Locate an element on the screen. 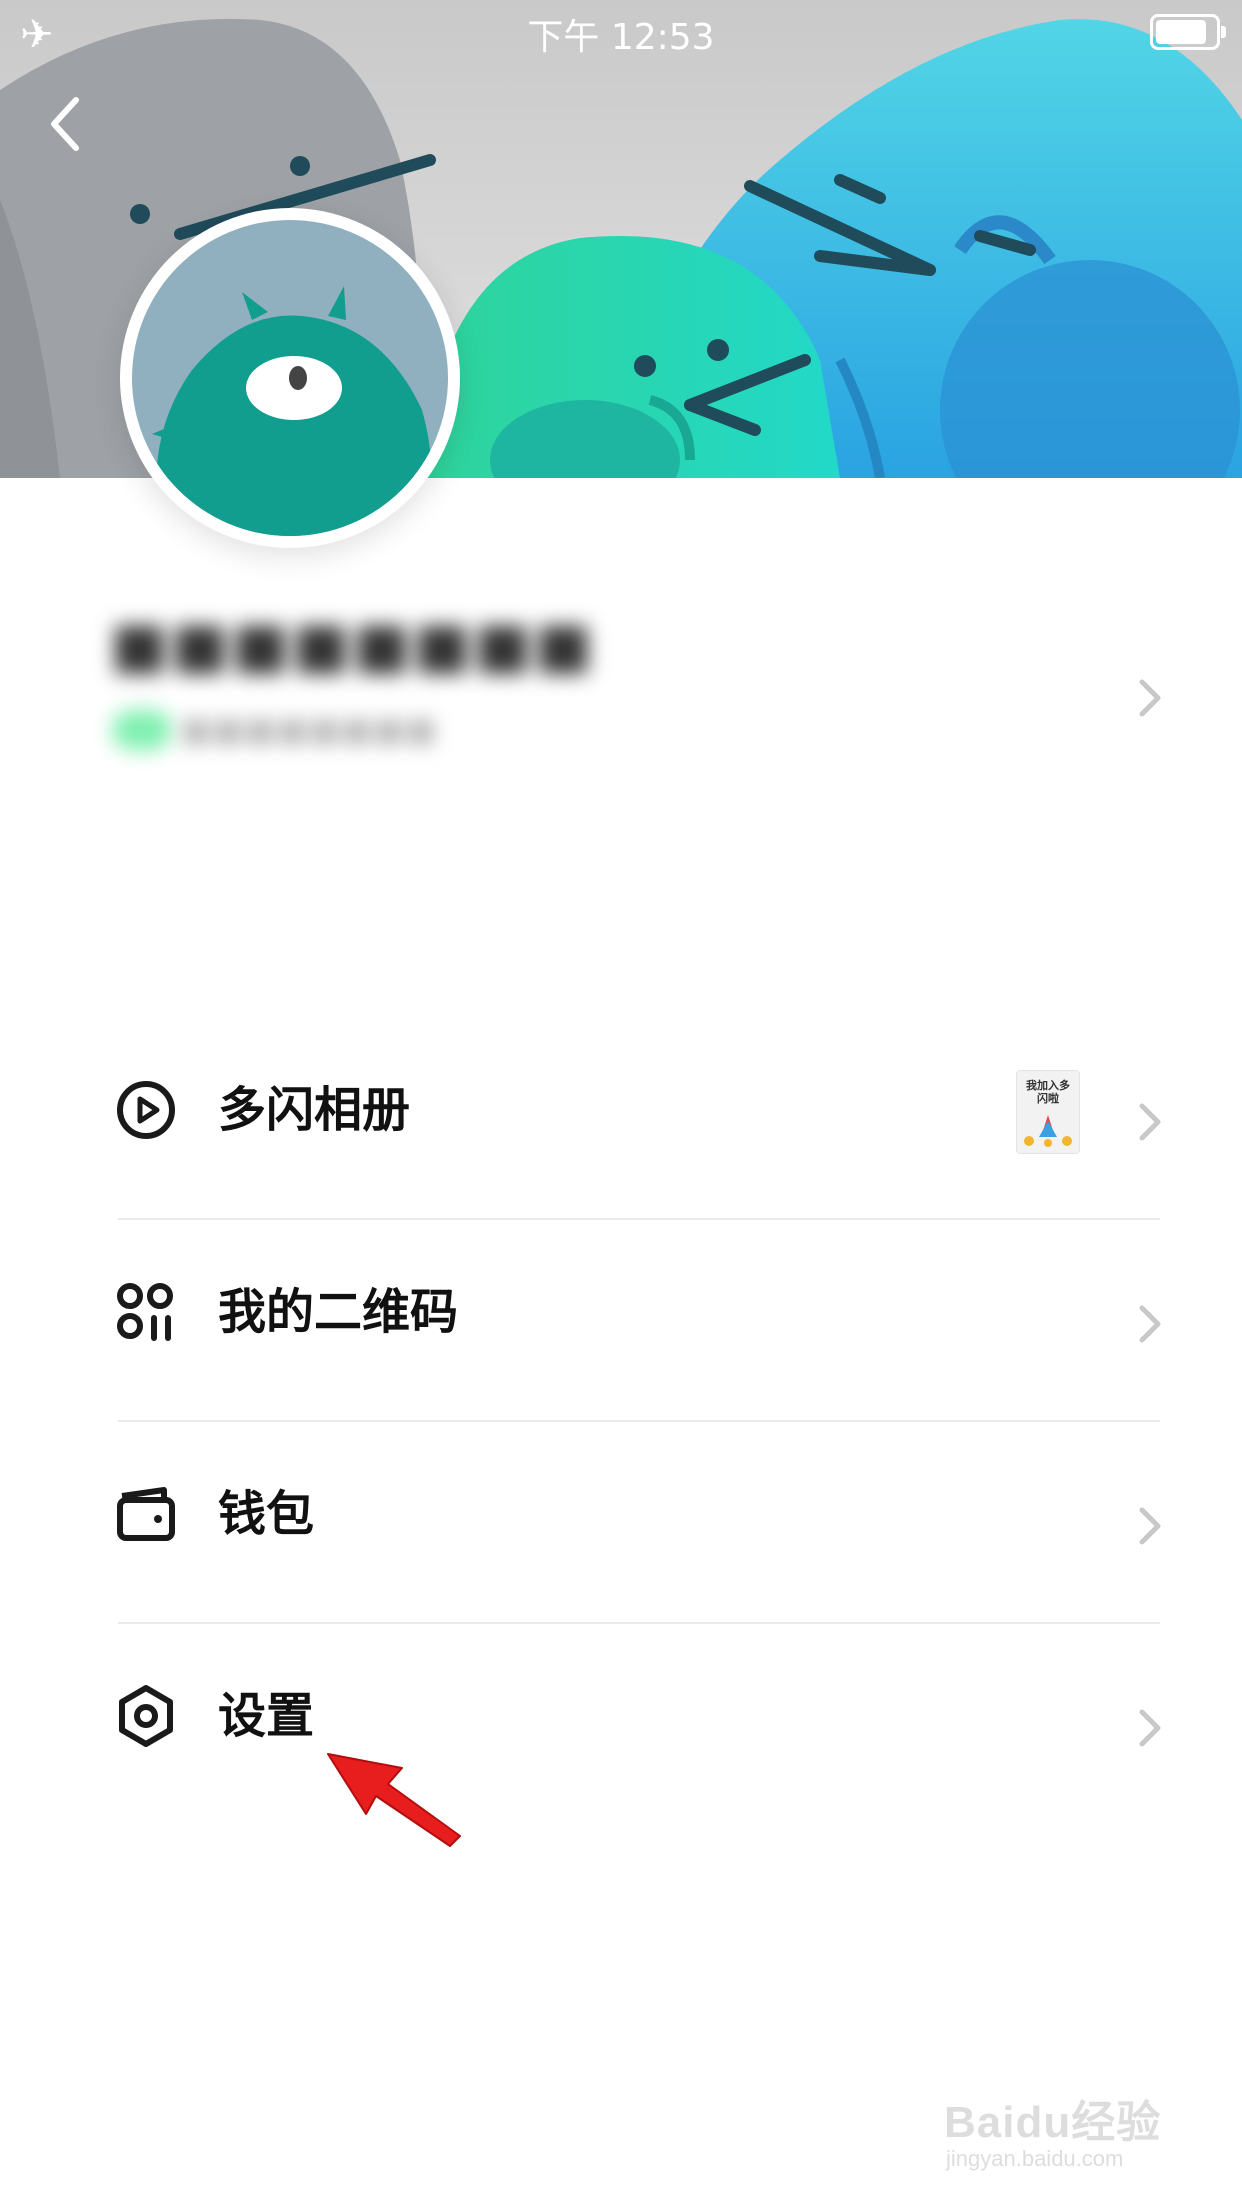  thumbnail-art-icon is located at coordinates (1048, 1131).